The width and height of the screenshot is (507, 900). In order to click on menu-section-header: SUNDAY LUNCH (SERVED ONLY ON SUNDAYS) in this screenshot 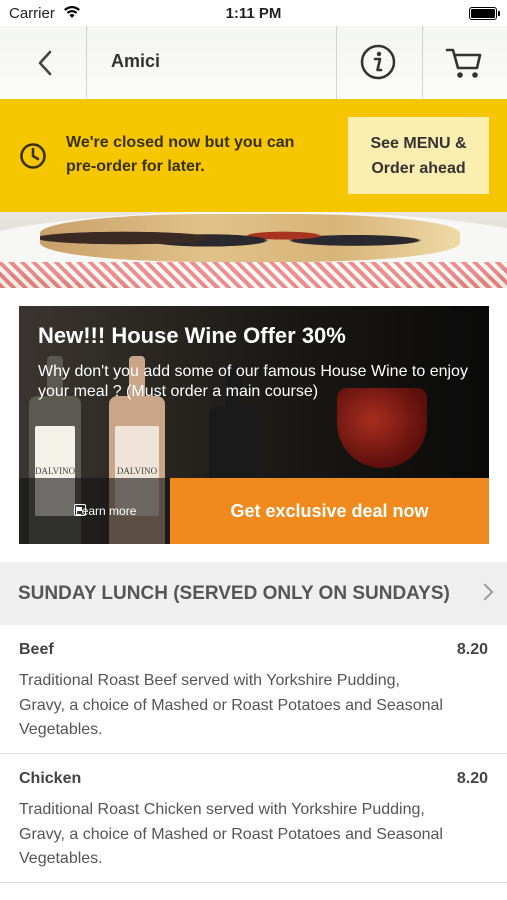, I will do `click(253, 593)`.